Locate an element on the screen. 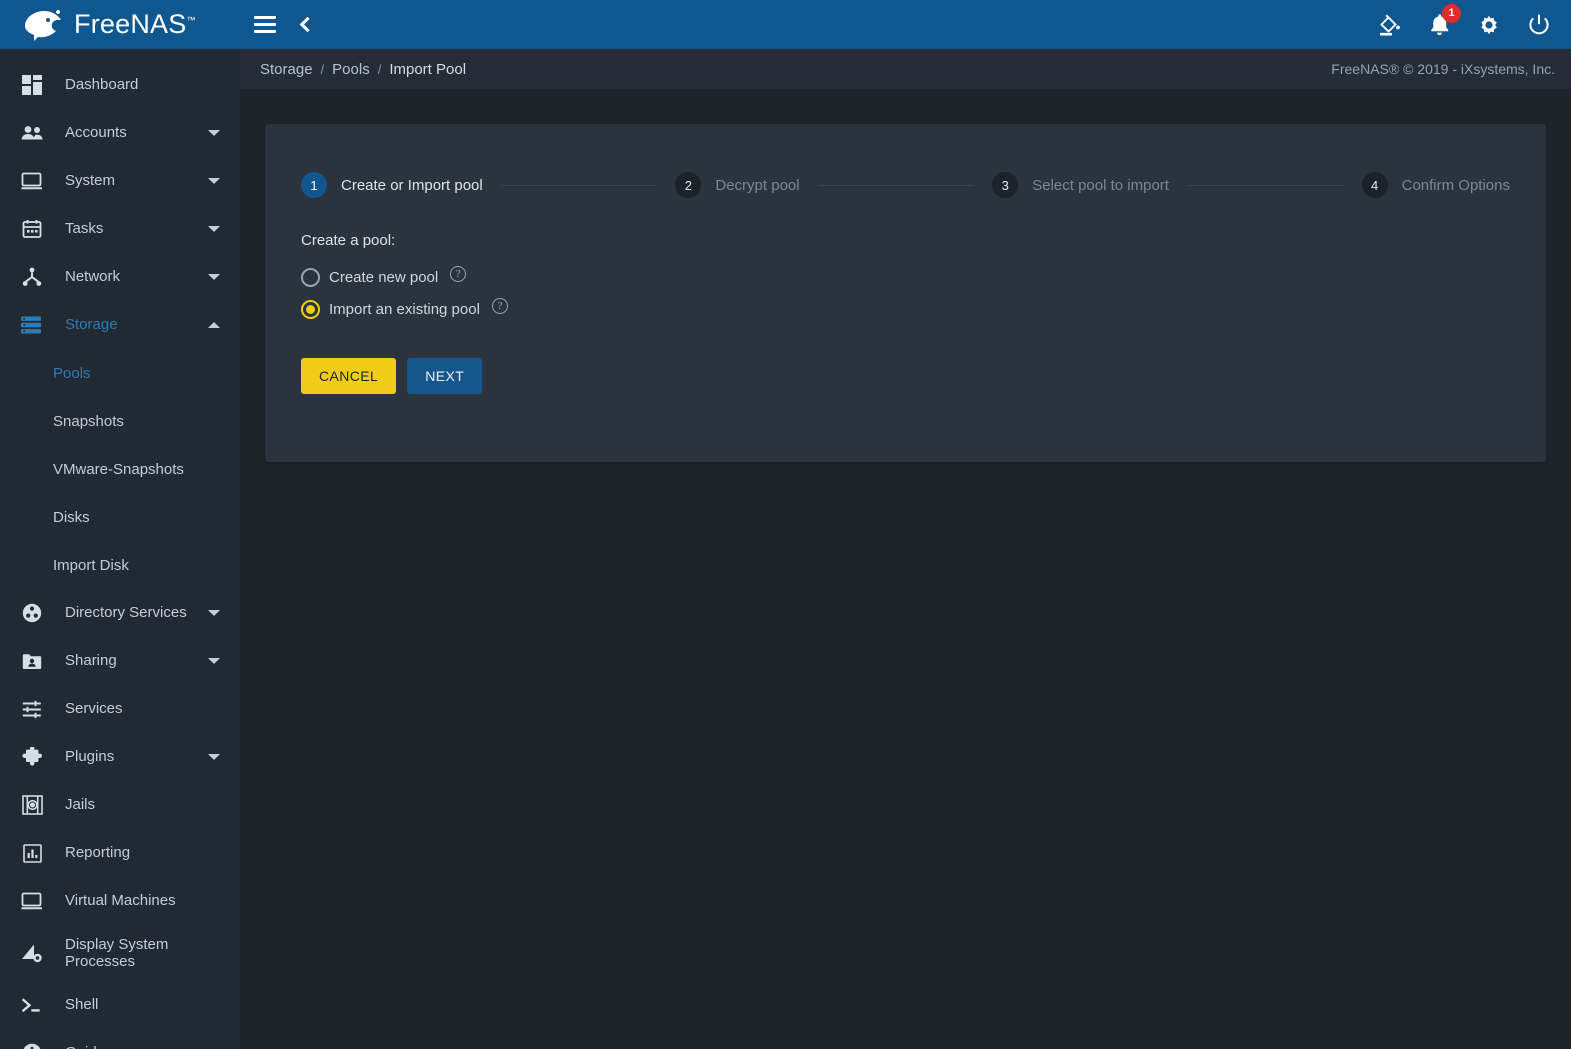  radio-label: Create new pool is located at coordinates (384, 277).